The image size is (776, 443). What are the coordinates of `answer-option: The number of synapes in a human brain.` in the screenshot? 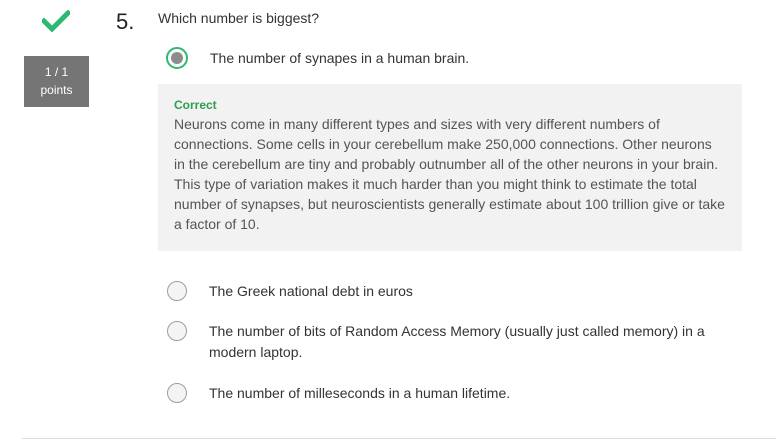 It's located at (318, 58).